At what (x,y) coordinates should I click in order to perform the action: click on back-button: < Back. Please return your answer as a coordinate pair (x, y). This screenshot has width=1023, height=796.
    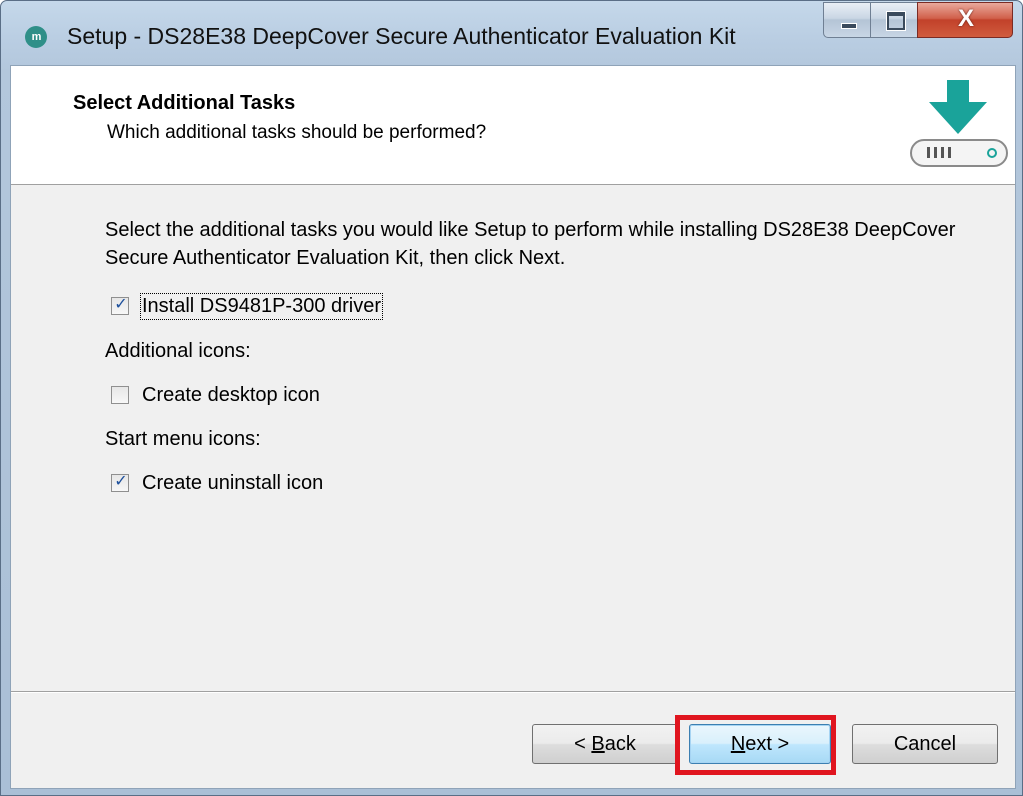
    Looking at the image, I should click on (605, 744).